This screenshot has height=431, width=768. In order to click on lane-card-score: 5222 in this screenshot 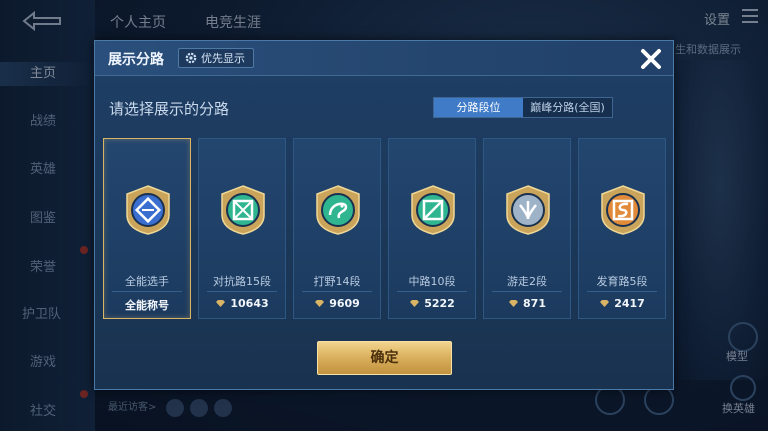, I will do `click(432, 303)`.